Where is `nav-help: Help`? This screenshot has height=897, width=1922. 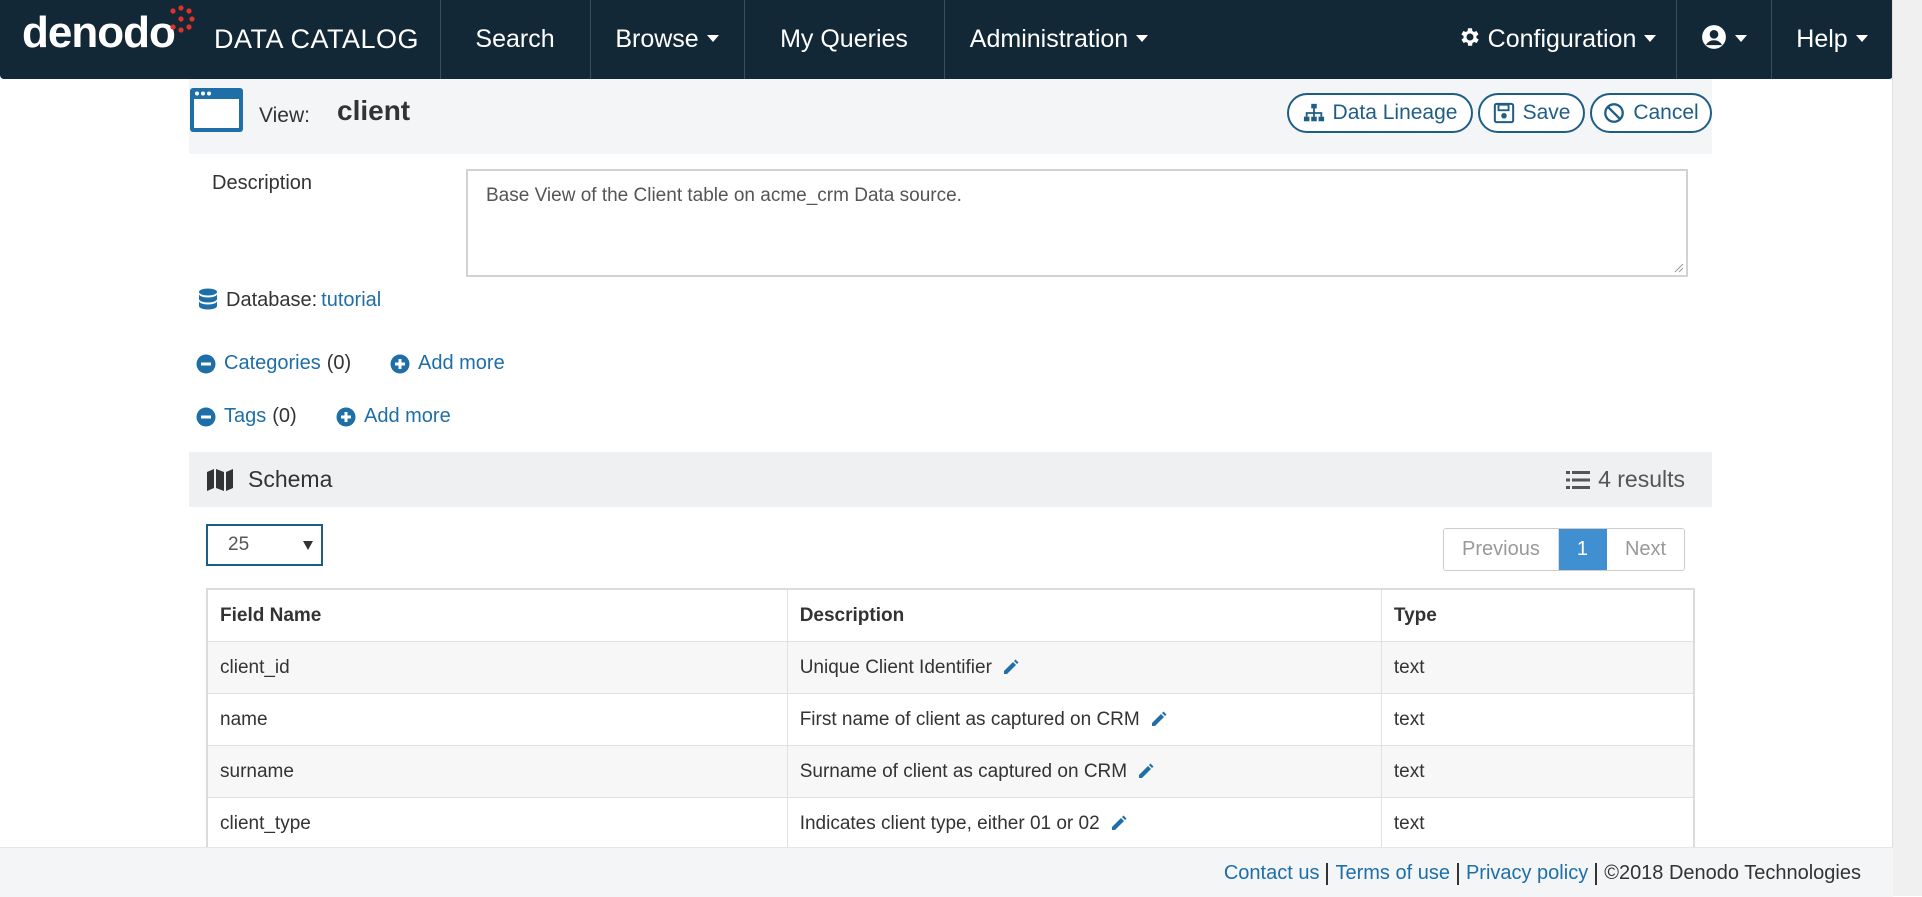 nav-help: Help is located at coordinates (1832, 39).